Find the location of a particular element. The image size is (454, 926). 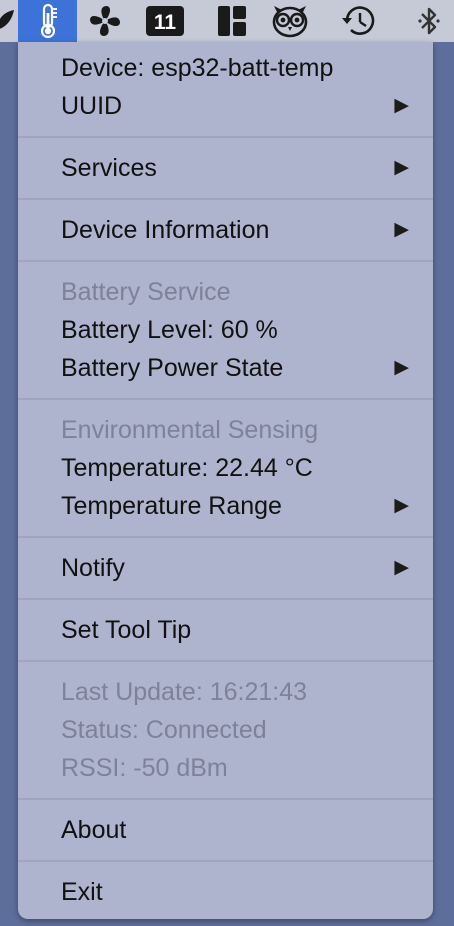

menu-item-notify: Notify ▶ is located at coordinates (225, 568).